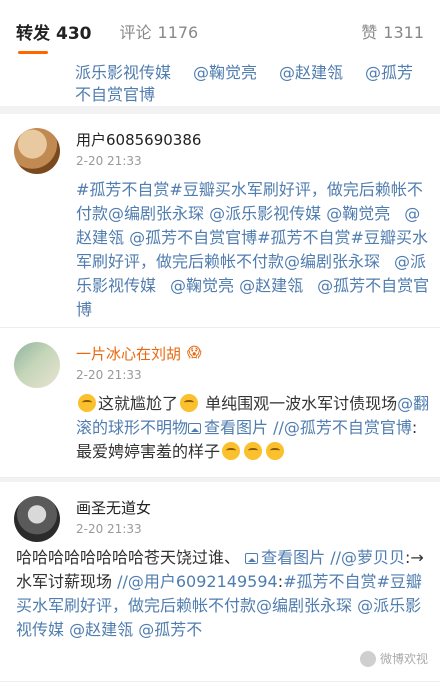 This screenshot has height=682, width=440. What do you see at coordinates (220, 84) in the screenshot?
I see `previous-comment-fragment: 派乐影视传媒 @鞠觉亮 @赵建瓴 @孤芳 不自赏官博` at bounding box center [220, 84].